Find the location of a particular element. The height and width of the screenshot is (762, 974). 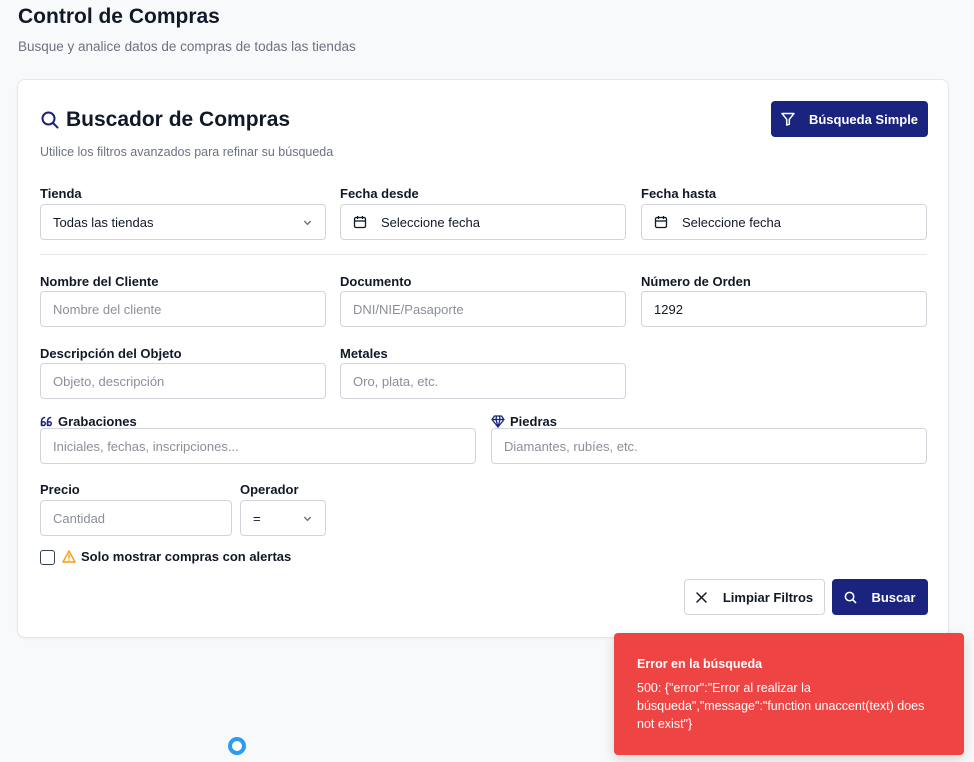

piedras-input: Diamantes, rubíes, etc. is located at coordinates (709, 446).